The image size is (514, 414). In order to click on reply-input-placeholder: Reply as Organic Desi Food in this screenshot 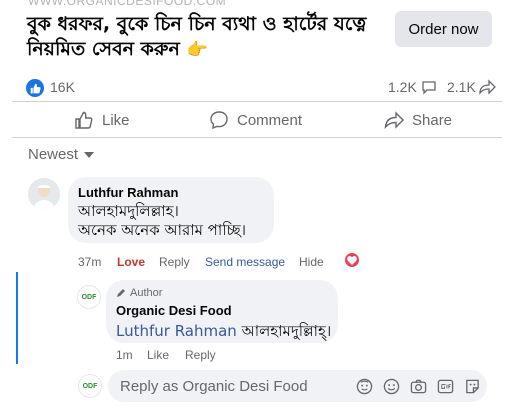, I will do `click(214, 386)`.